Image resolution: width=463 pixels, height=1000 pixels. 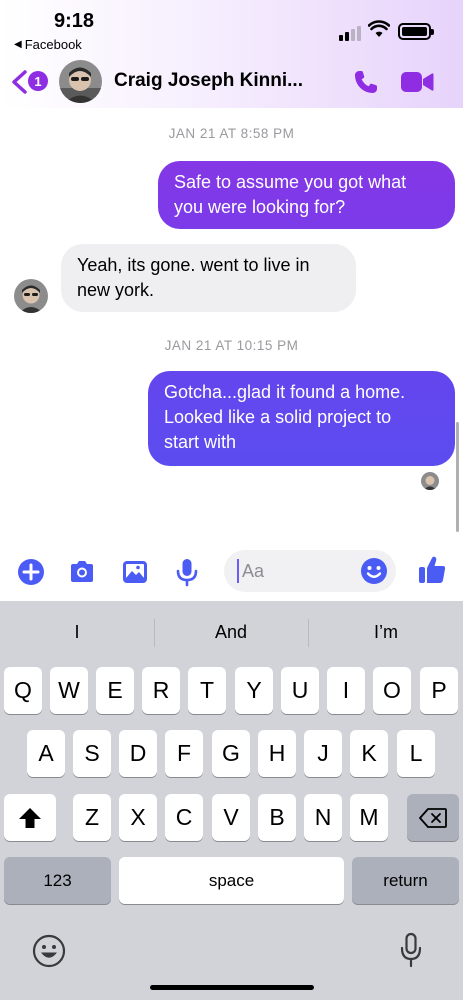 What do you see at coordinates (138, 753) in the screenshot?
I see `key-d: D` at bounding box center [138, 753].